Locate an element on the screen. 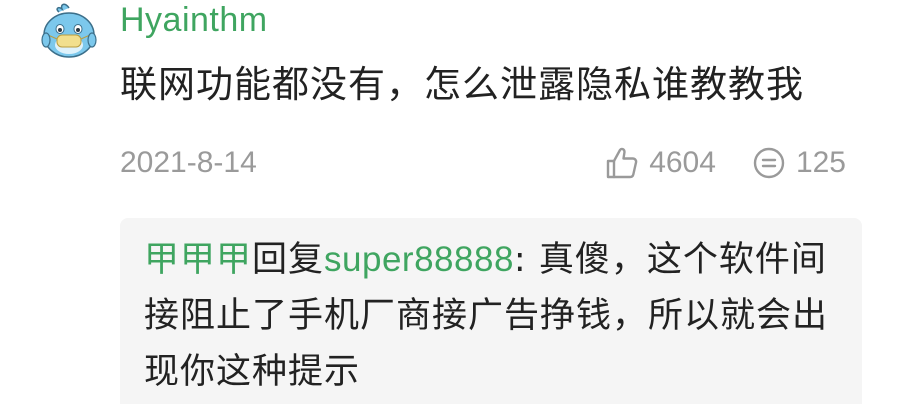 The height and width of the screenshot is (404, 898). like-button: 4604 is located at coordinates (660, 163).